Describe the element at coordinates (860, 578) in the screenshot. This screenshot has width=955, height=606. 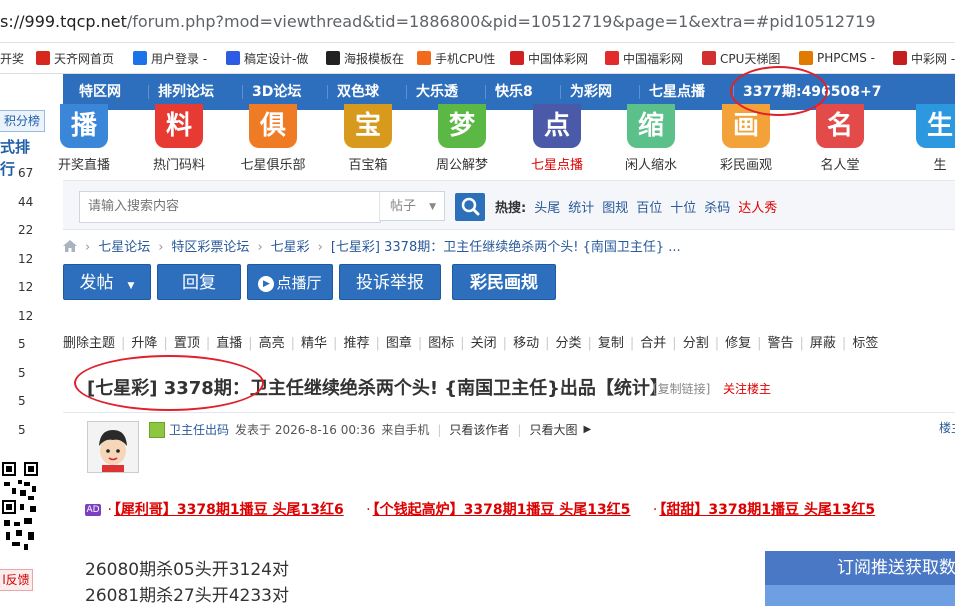
I see `subscribe-panel: 订阅推送获取数` at that location.